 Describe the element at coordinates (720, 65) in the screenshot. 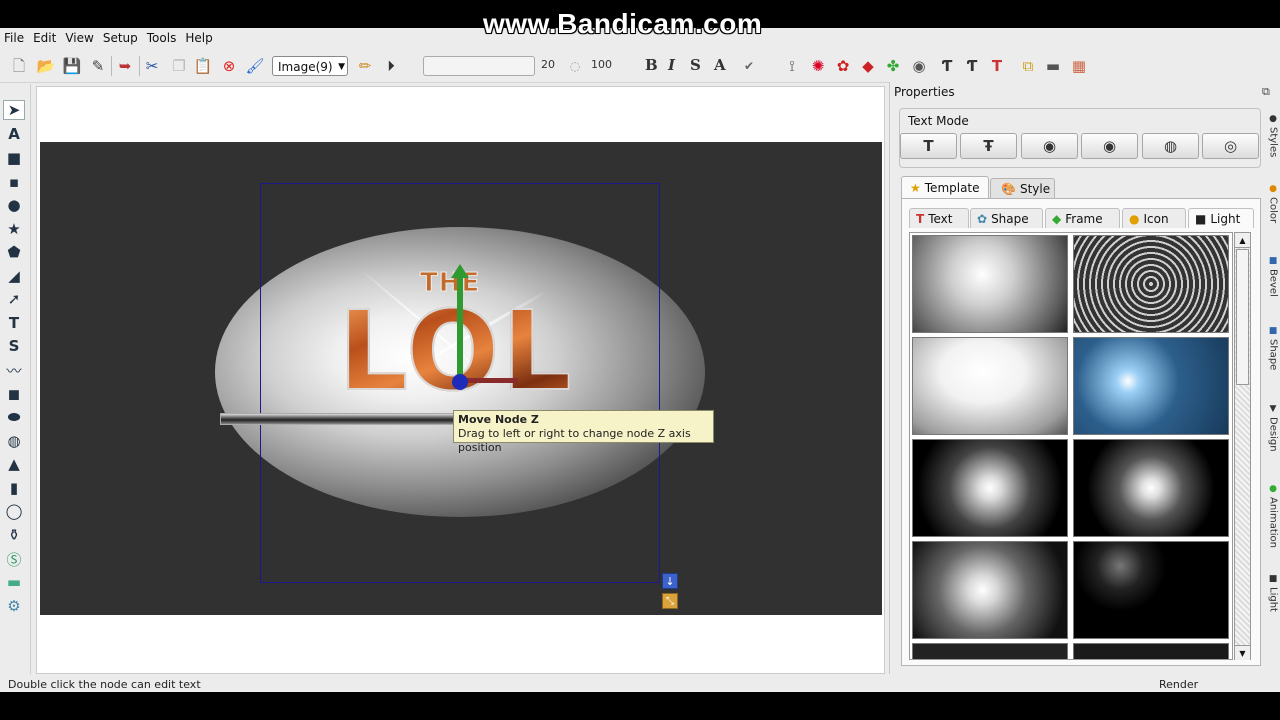

I see `text-color-button: A` at that location.